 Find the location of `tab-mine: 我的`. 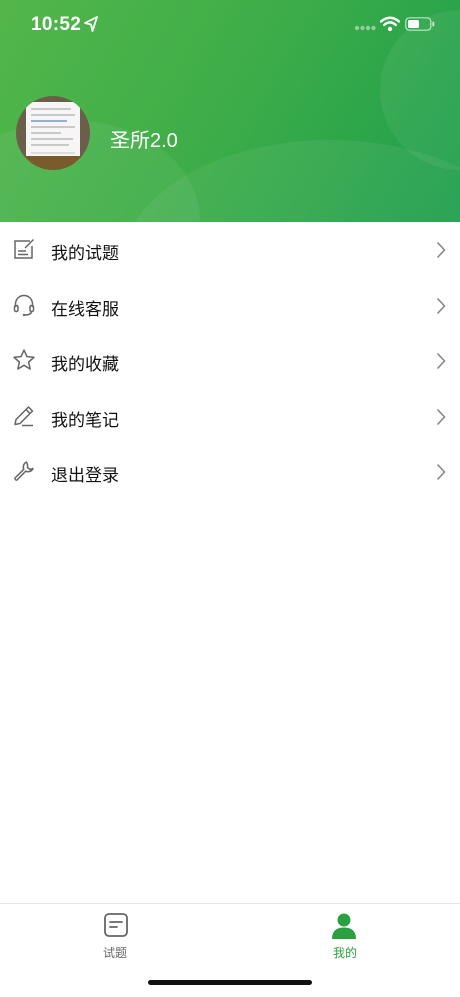

tab-mine: 我的 is located at coordinates (345, 939).